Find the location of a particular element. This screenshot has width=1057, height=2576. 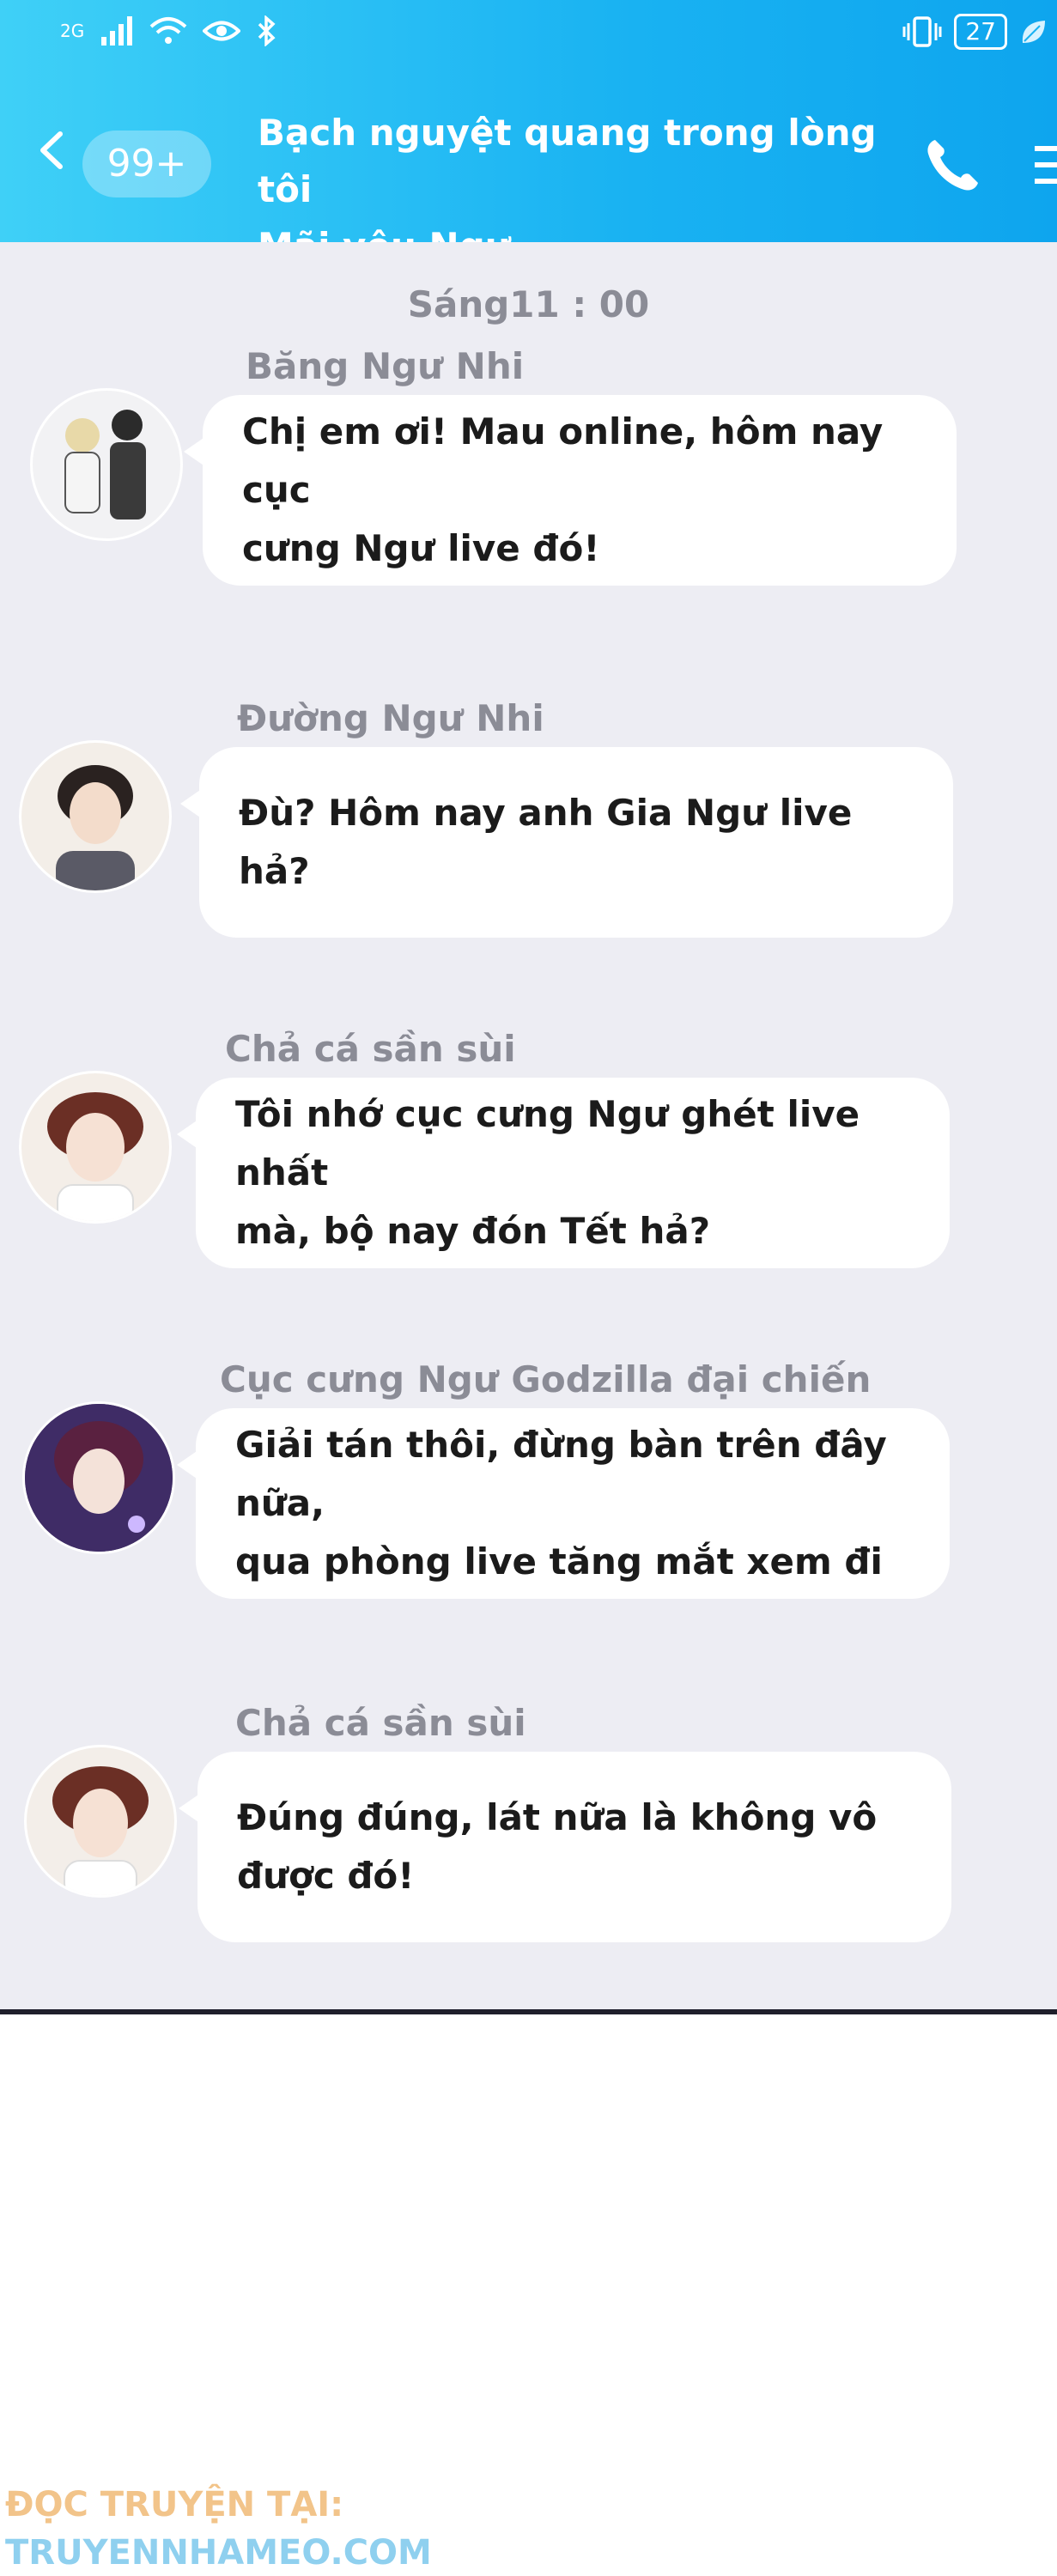

battery-icon: 27 is located at coordinates (980, 32).